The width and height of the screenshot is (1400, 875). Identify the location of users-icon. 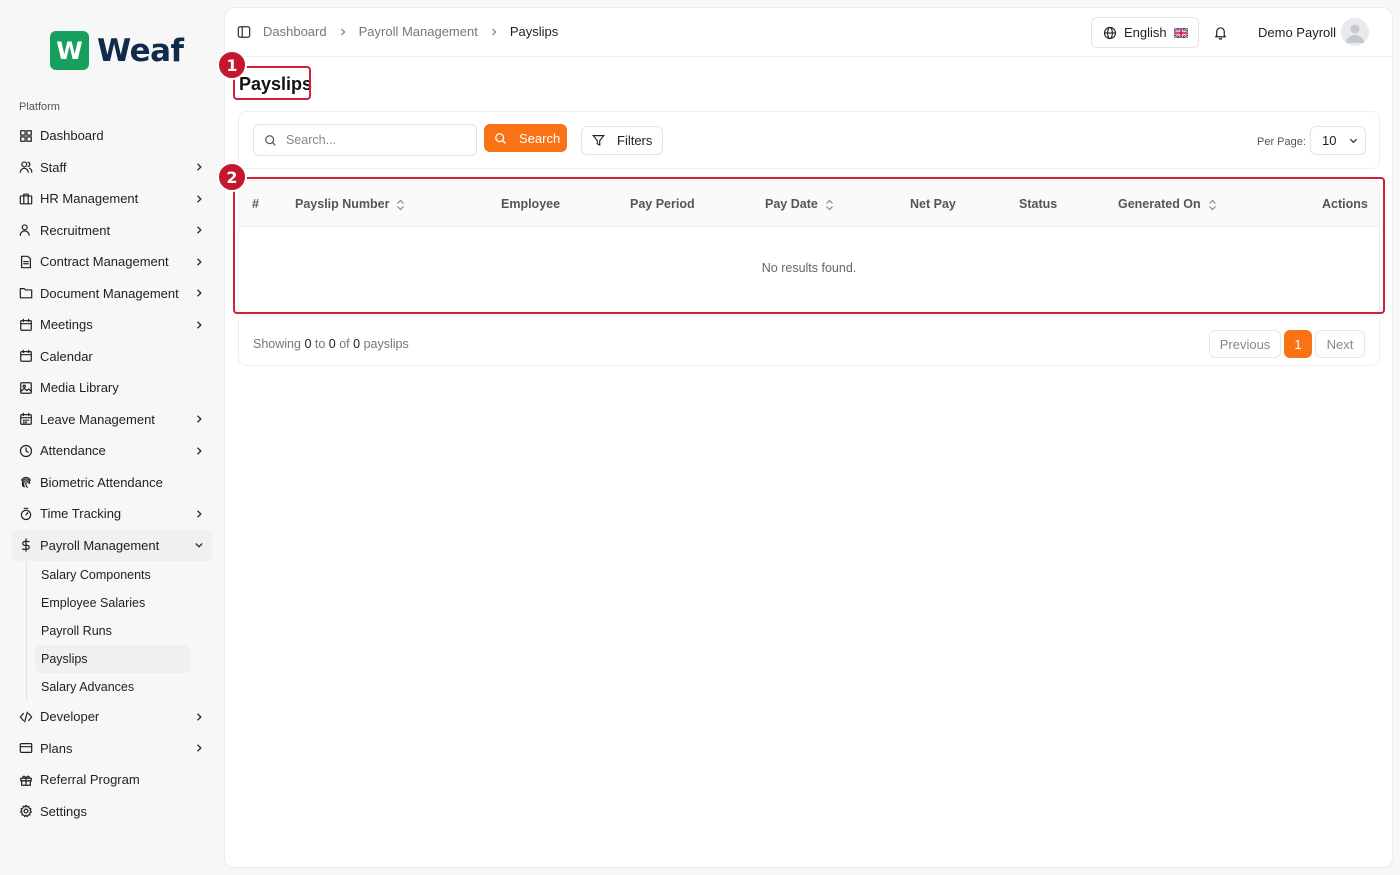
(26, 167).